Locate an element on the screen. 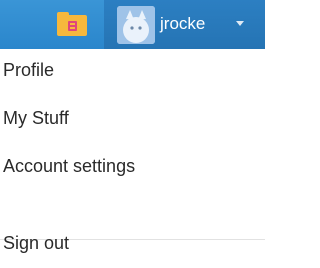  menu-item-label: Sign out is located at coordinates (36, 243).